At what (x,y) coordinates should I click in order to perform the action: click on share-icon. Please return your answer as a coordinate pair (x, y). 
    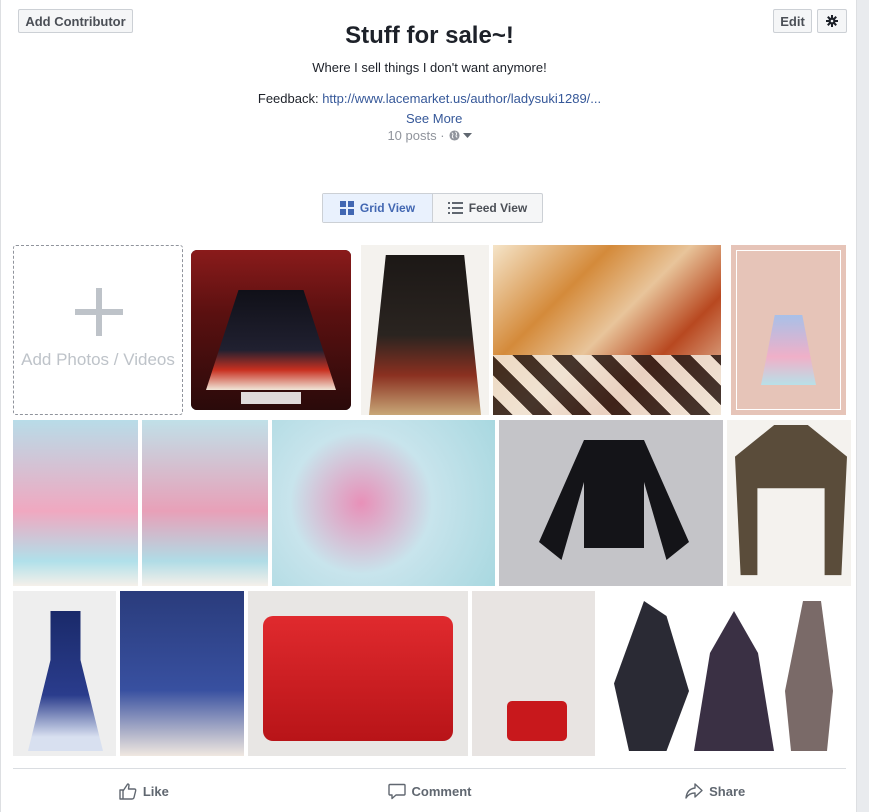
    Looking at the image, I should click on (694, 791).